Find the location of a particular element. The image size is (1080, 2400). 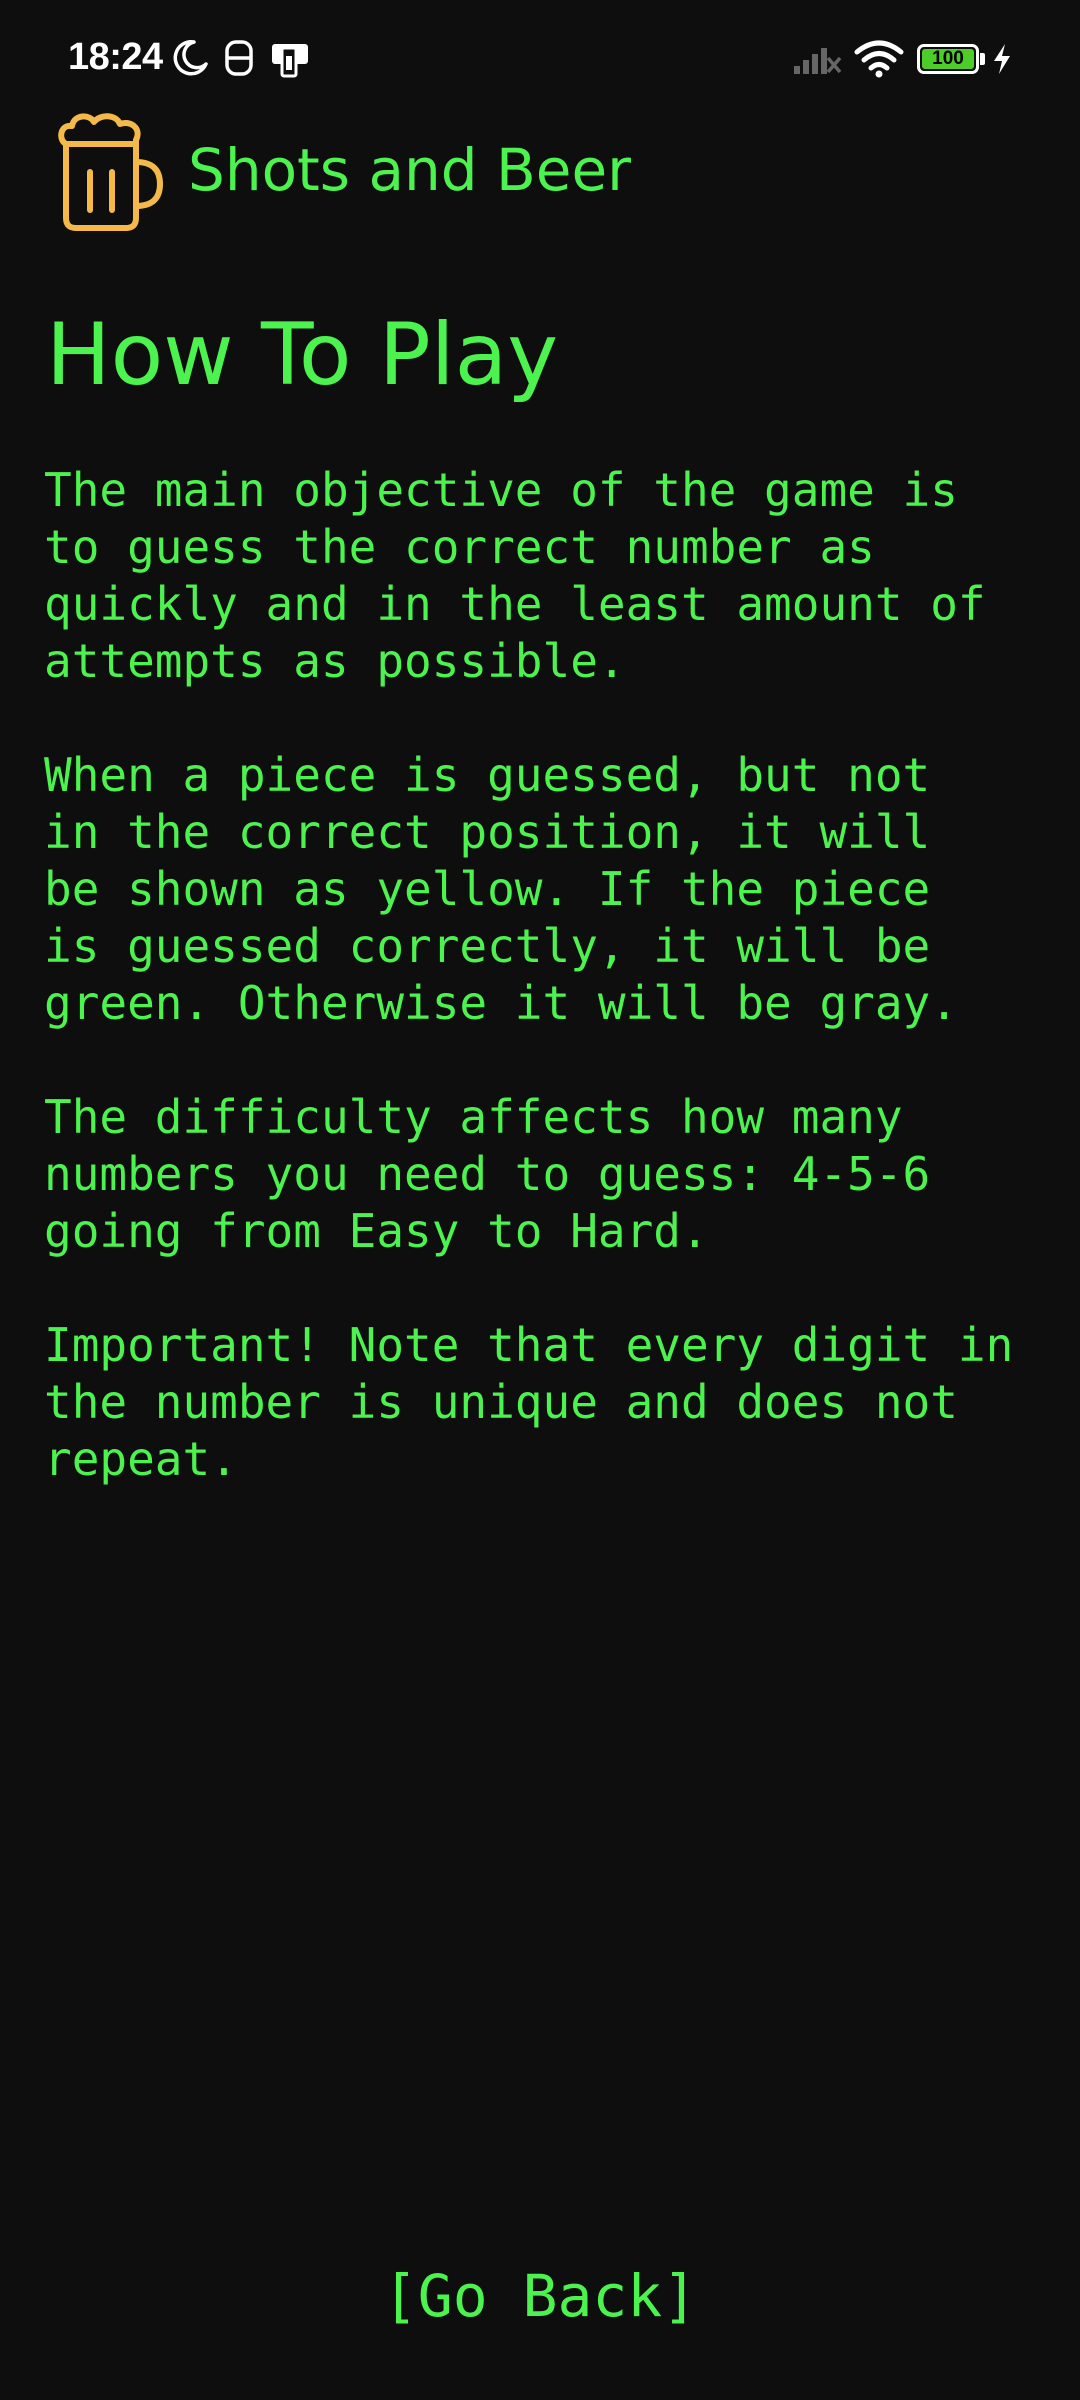

battery-icon: 100 is located at coordinates (948, 59).